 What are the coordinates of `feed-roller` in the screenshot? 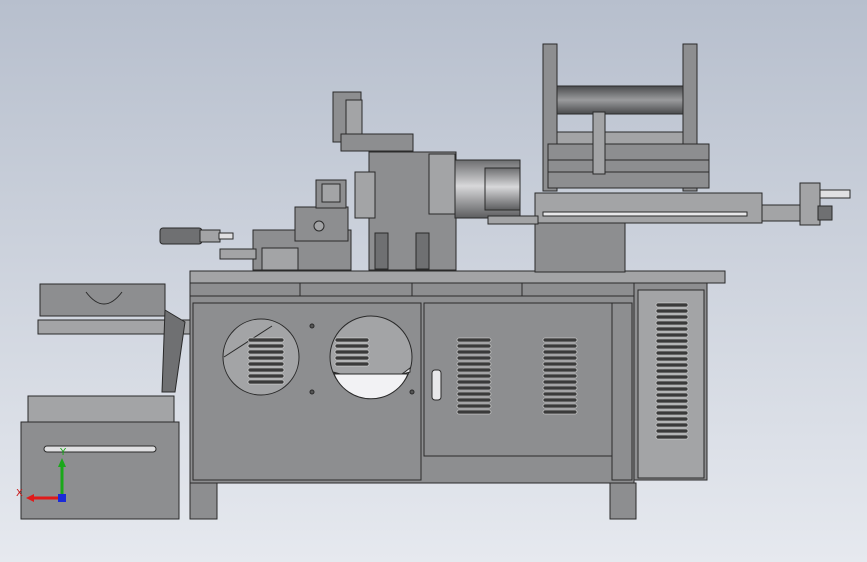 It's located at (620, 100).